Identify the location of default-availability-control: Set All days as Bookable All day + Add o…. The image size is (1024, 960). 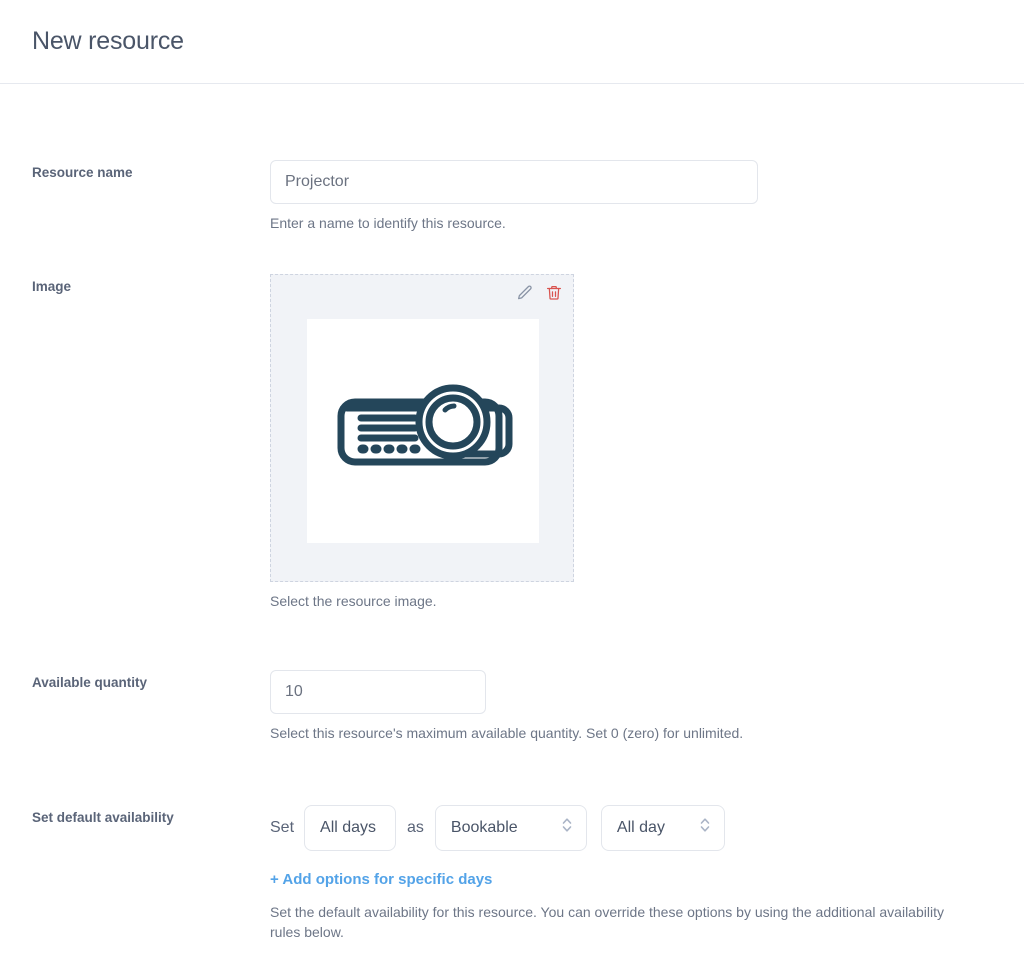
(631, 873).